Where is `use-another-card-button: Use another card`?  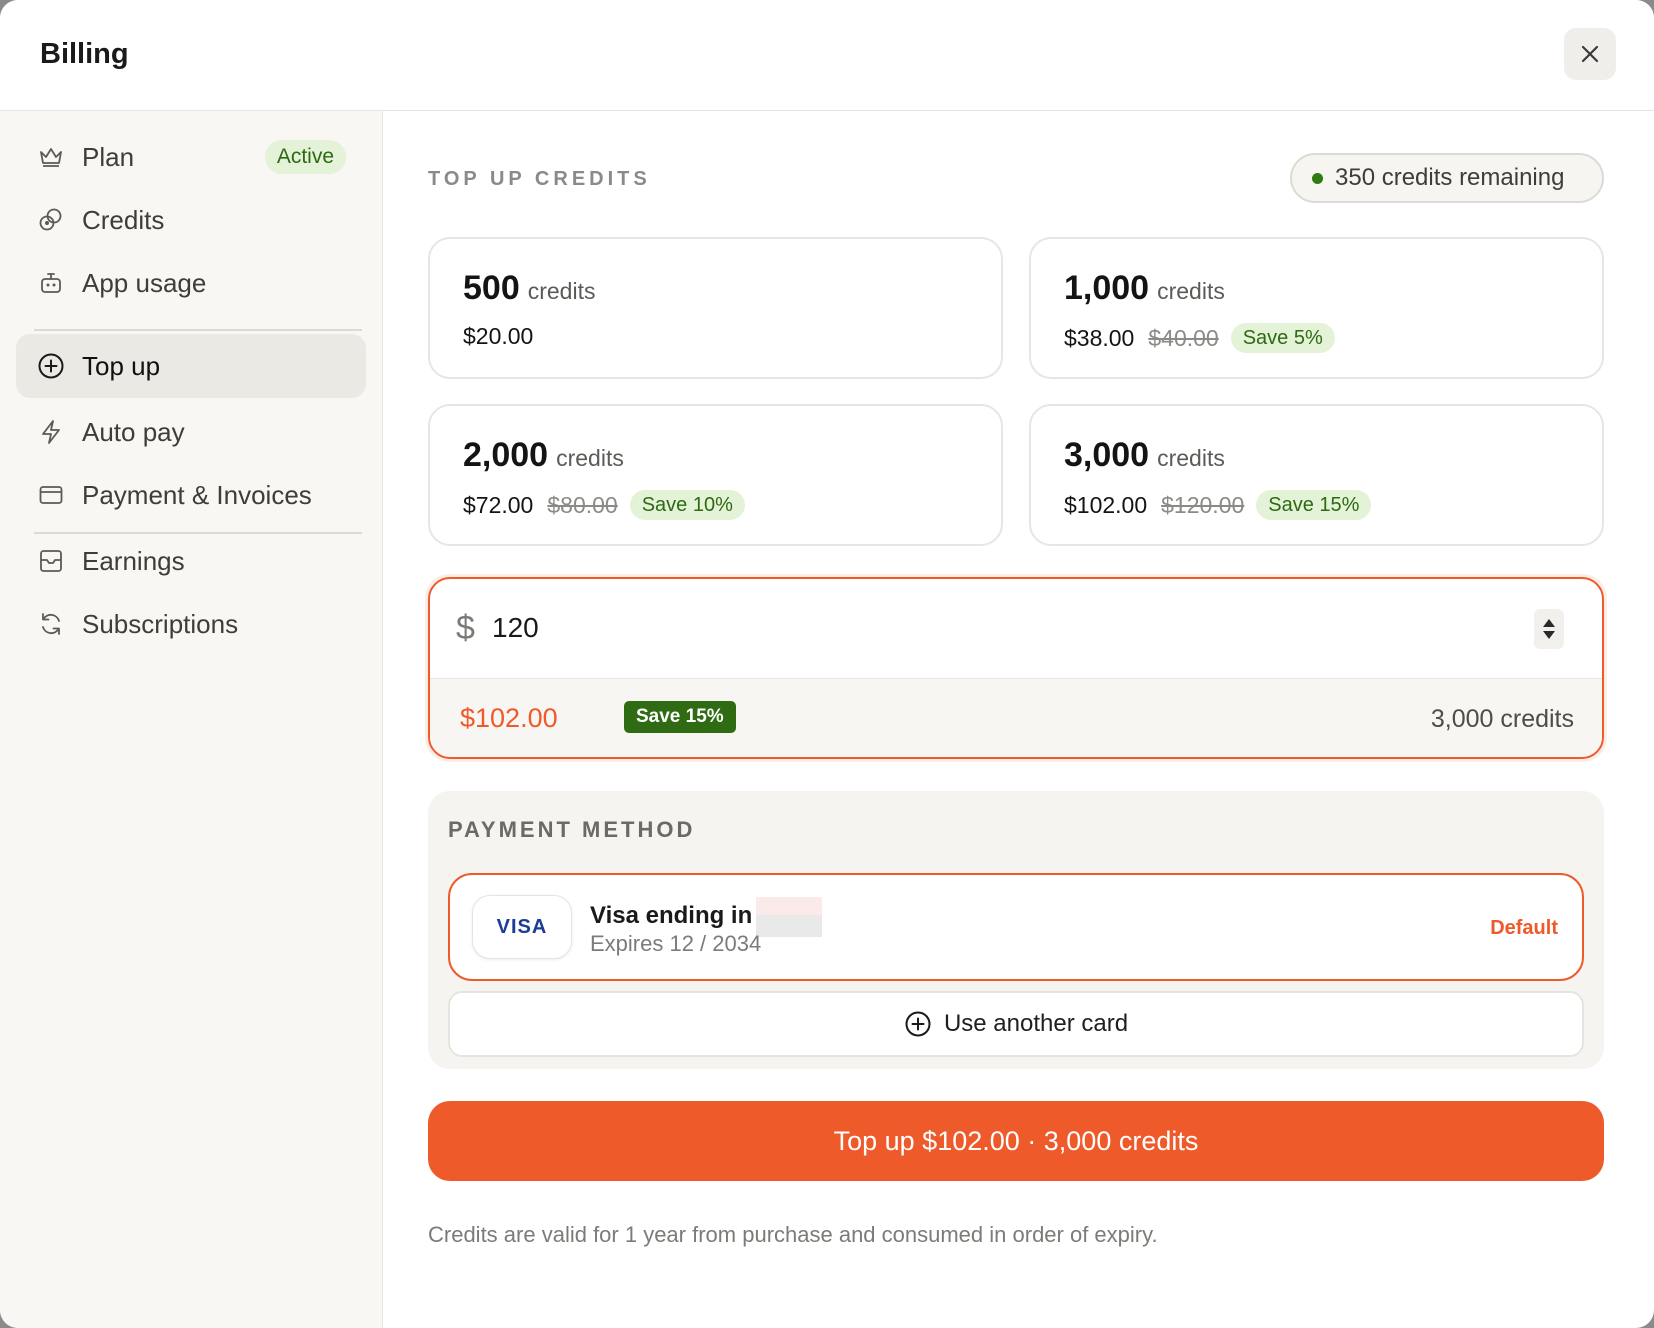
use-another-card-button: Use another card is located at coordinates (1016, 1024).